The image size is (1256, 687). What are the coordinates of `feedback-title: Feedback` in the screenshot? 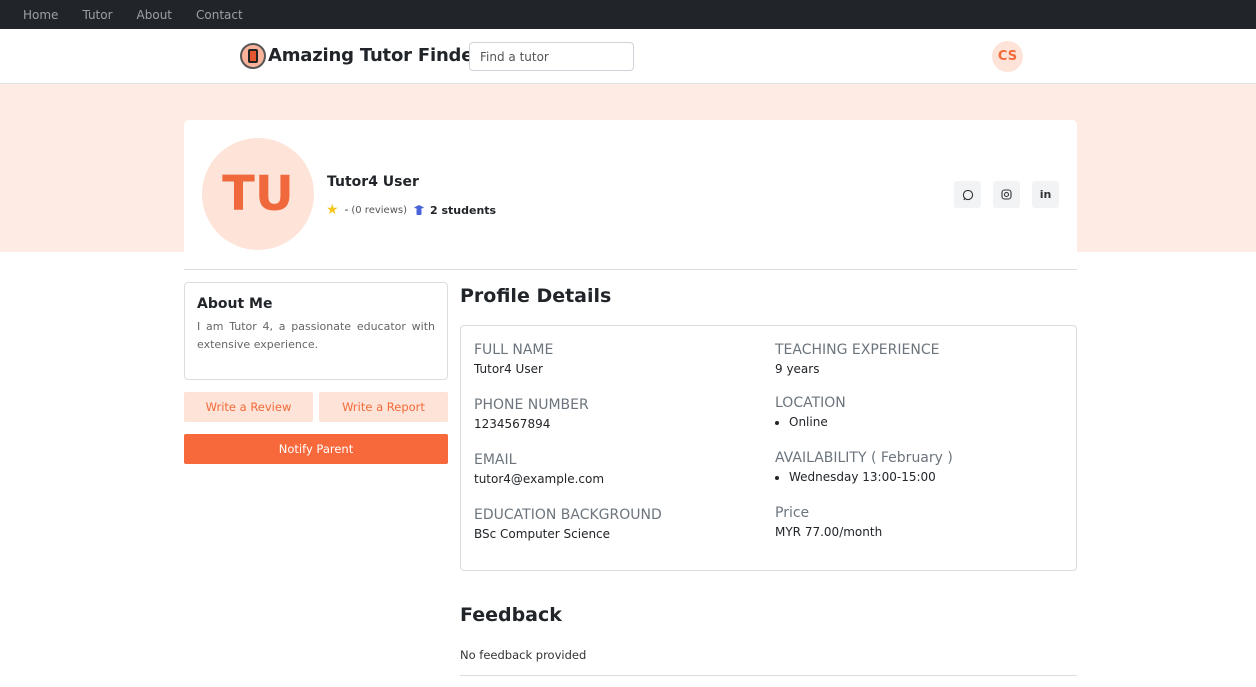 It's located at (511, 615).